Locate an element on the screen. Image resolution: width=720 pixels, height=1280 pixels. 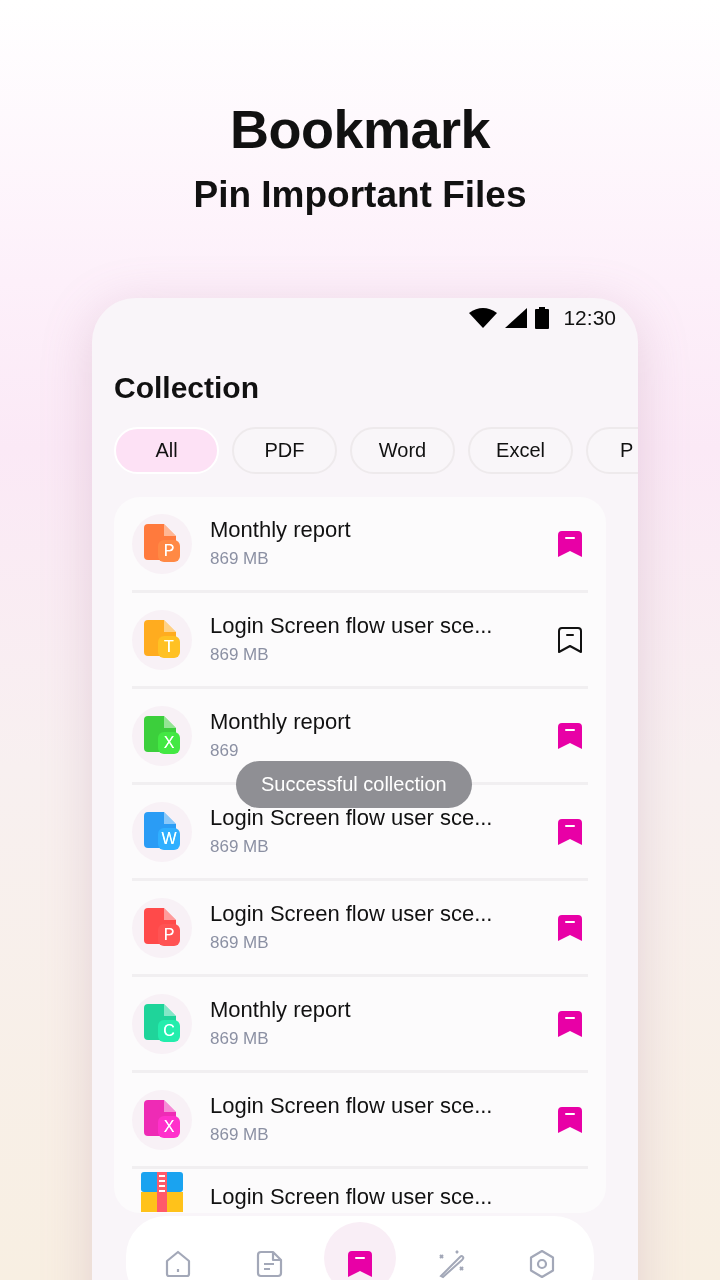
file-size: 869 is located at coordinates (225, 751).